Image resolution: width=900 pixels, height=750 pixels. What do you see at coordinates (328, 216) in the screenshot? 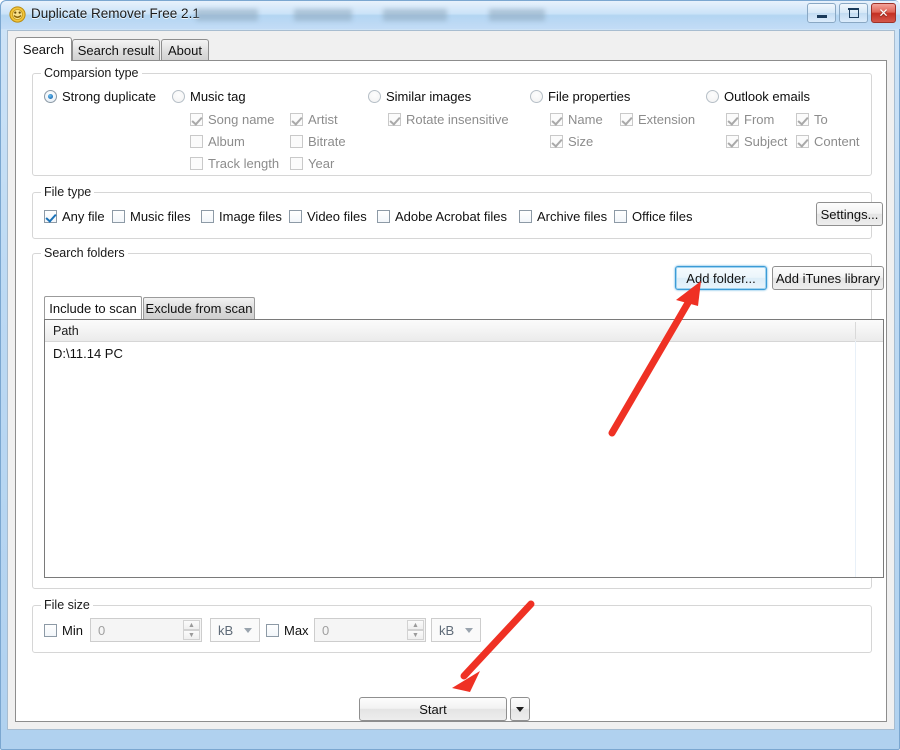
I see `checkbox-video-files: Video files` at bounding box center [328, 216].